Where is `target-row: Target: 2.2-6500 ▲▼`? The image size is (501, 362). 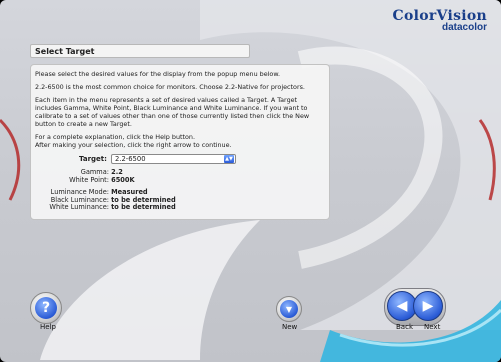
target-row: Target: 2.2-6500 ▲▼ is located at coordinates (157, 159).